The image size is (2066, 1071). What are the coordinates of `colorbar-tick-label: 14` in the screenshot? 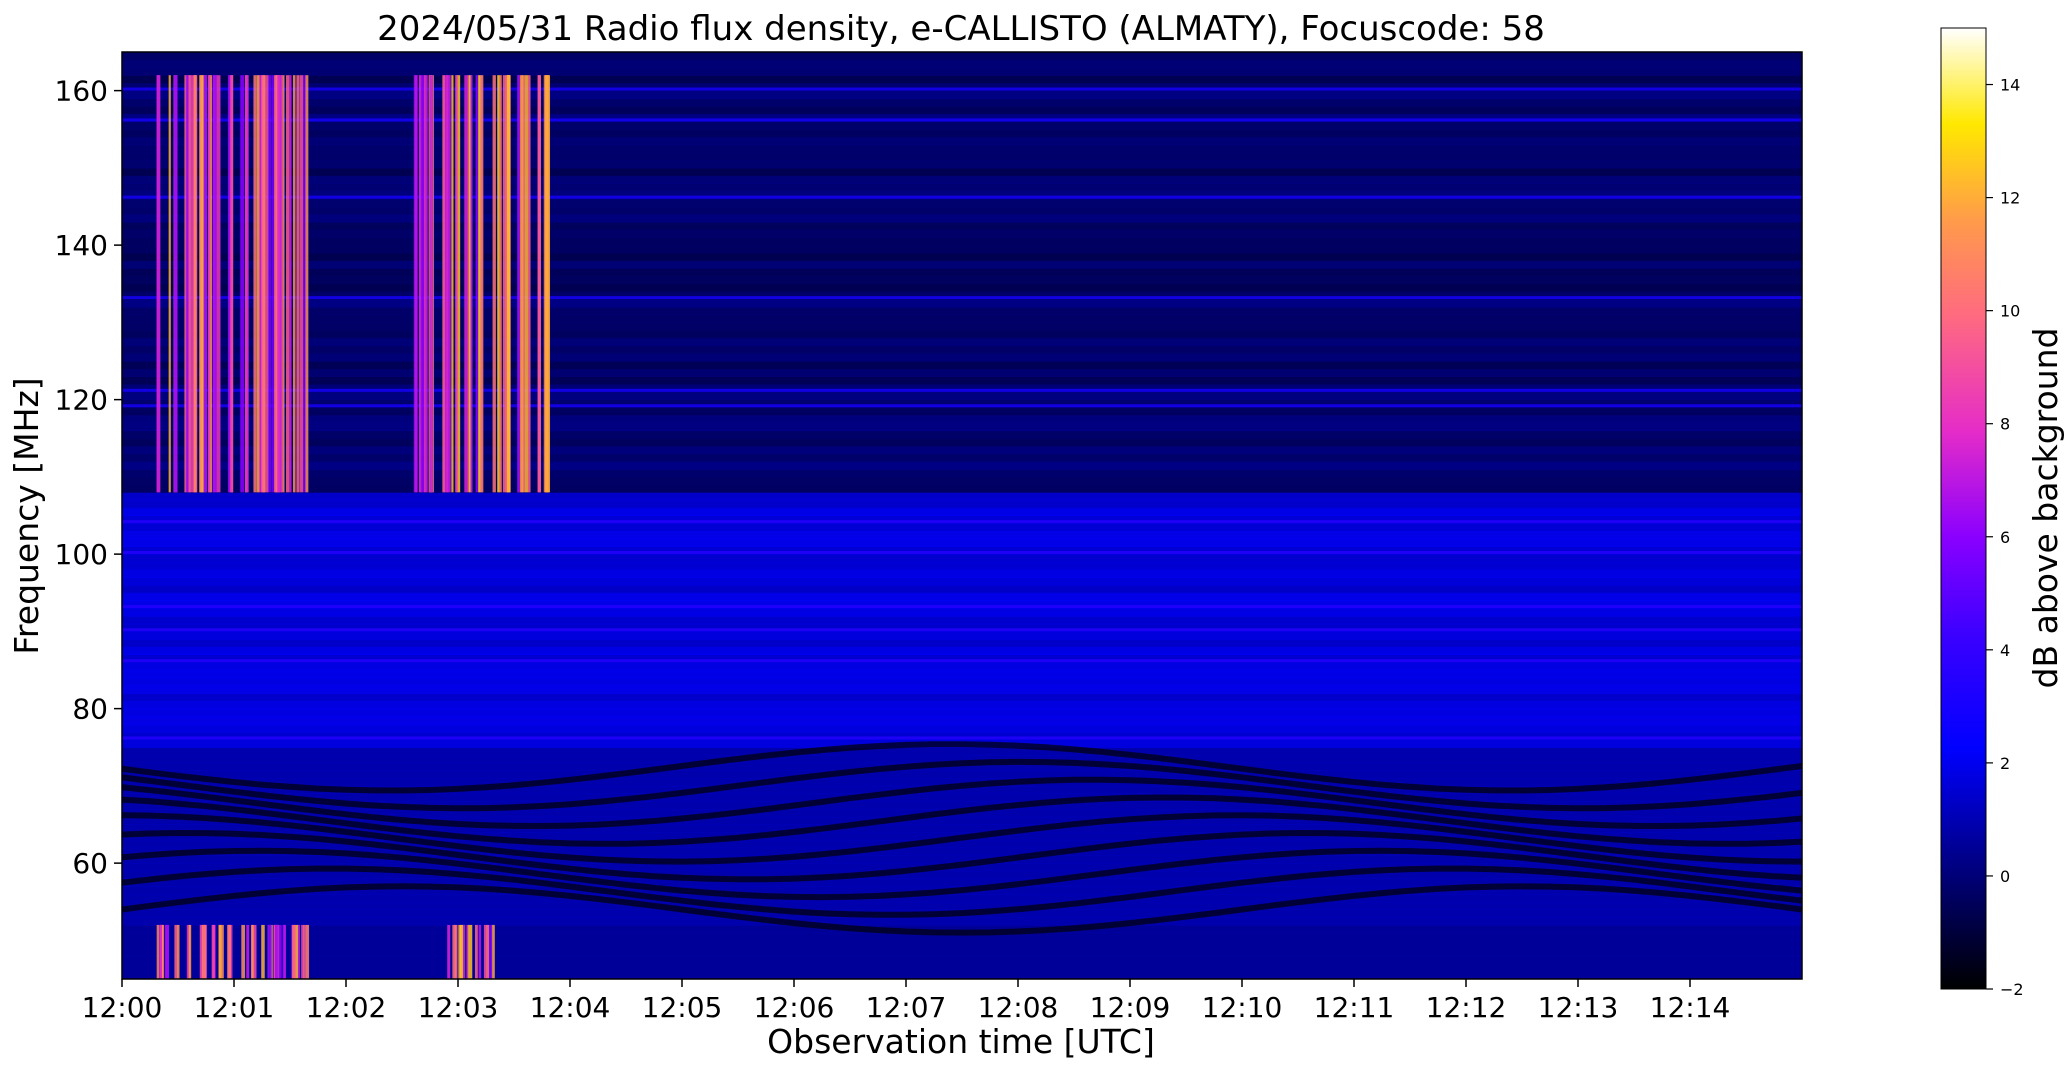 It's located at (2010, 85).